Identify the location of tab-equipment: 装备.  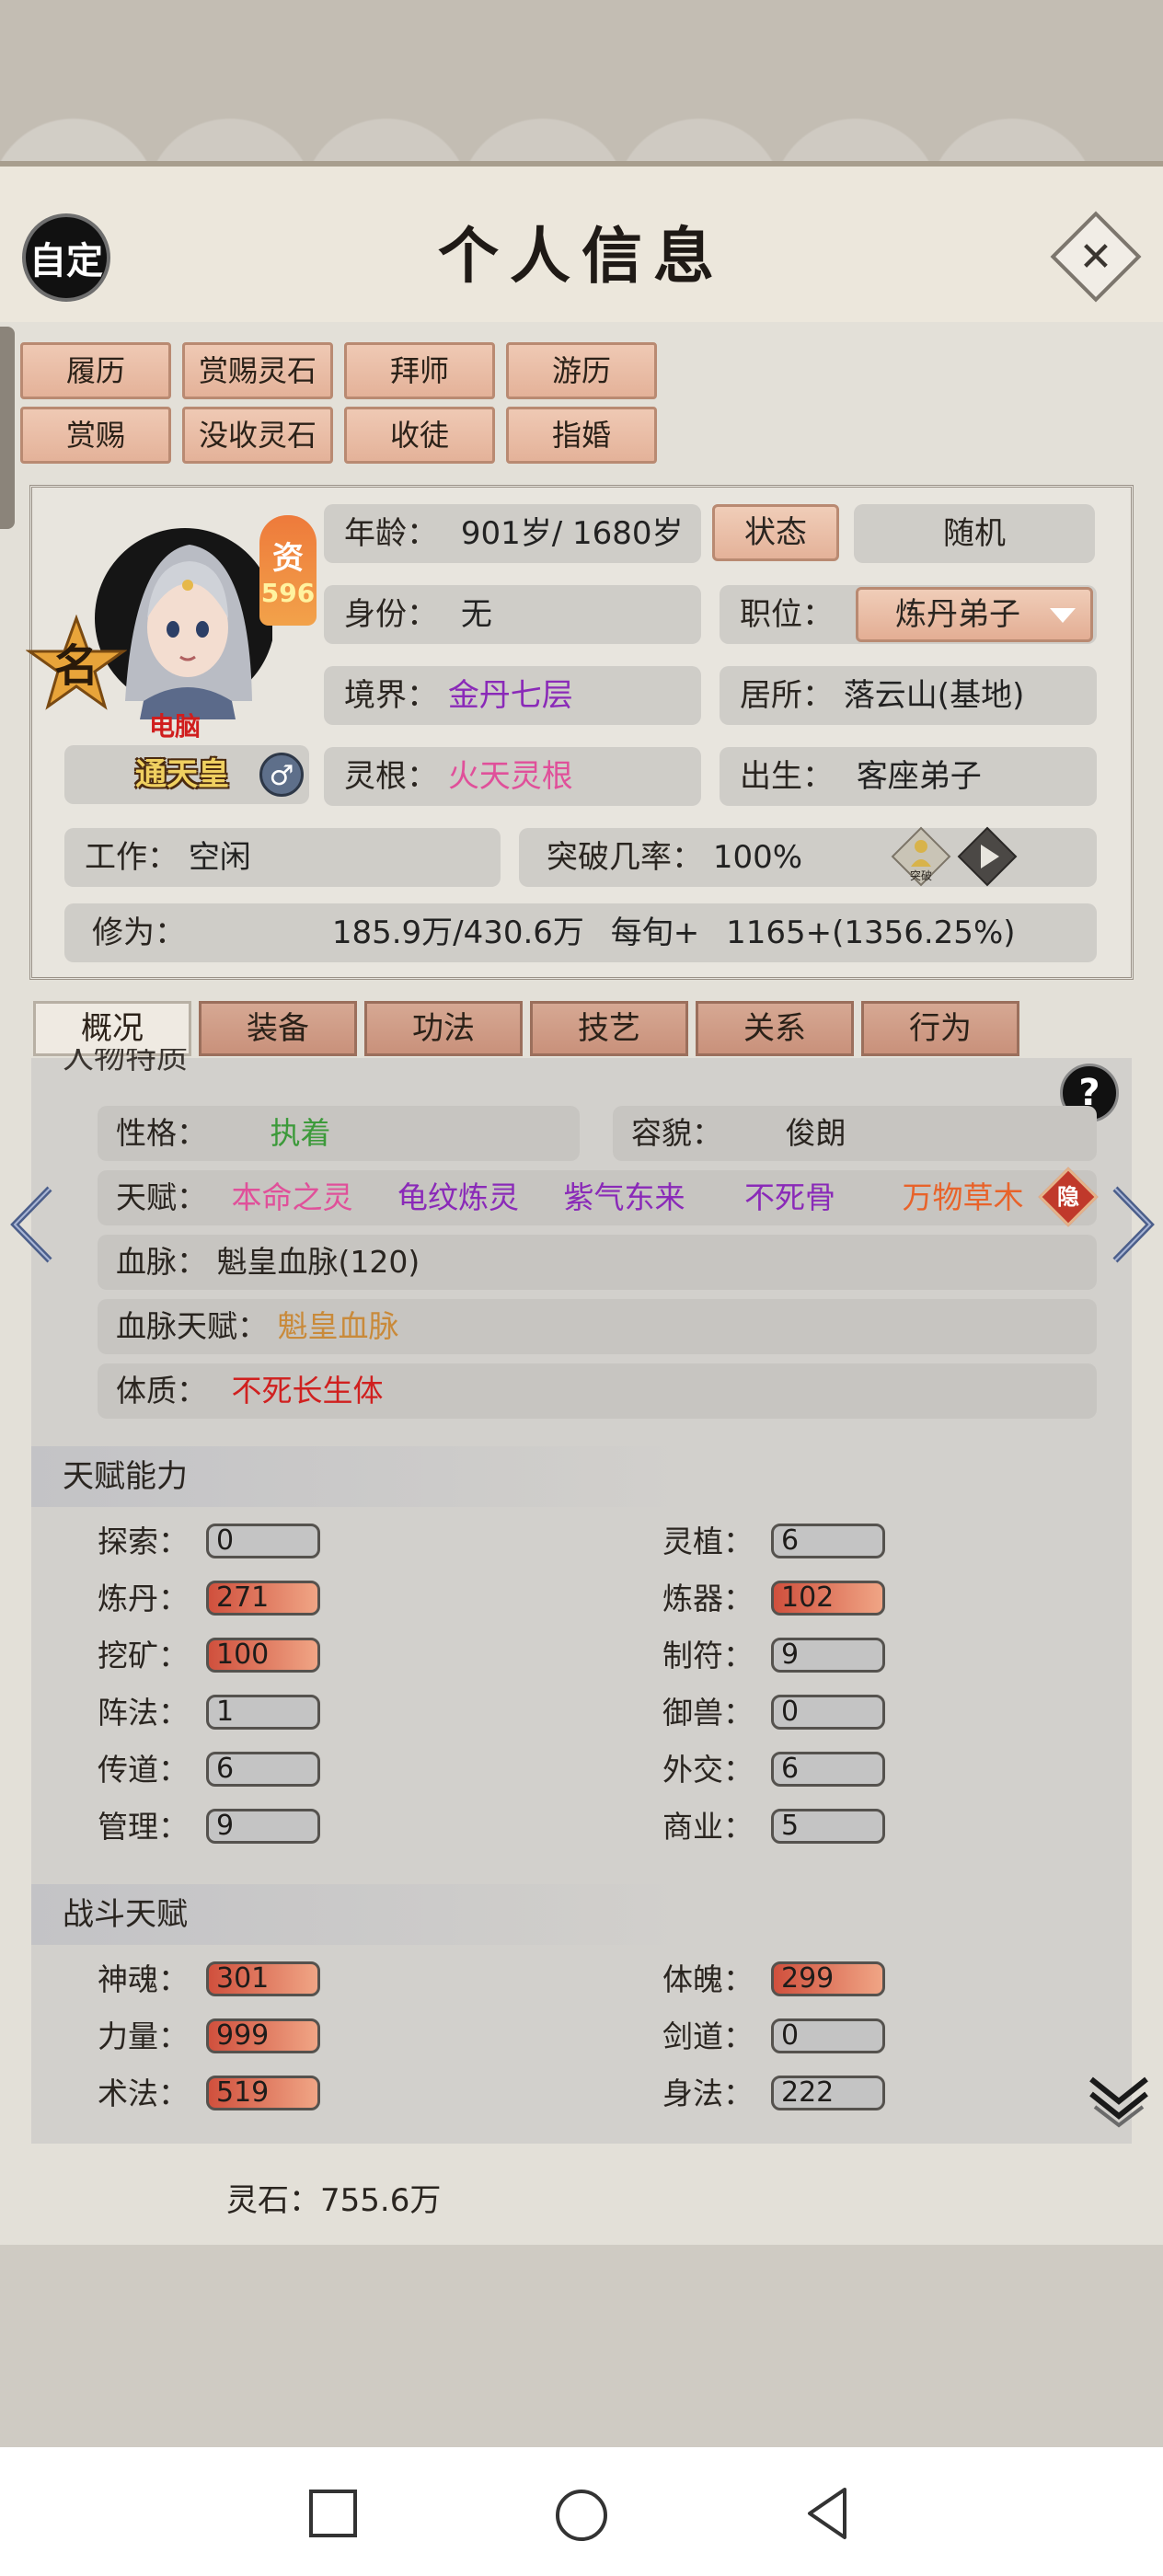
(278, 1028).